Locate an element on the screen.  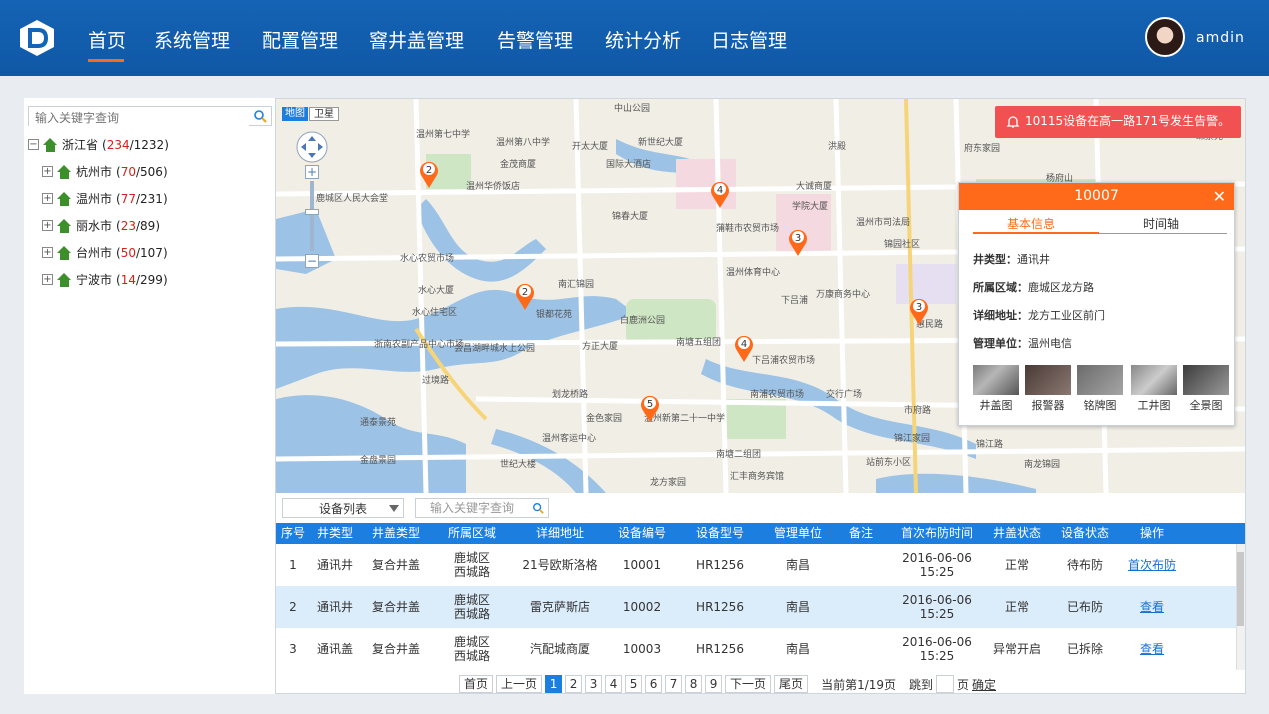
collapse-icon: − is located at coordinates (33, 144).